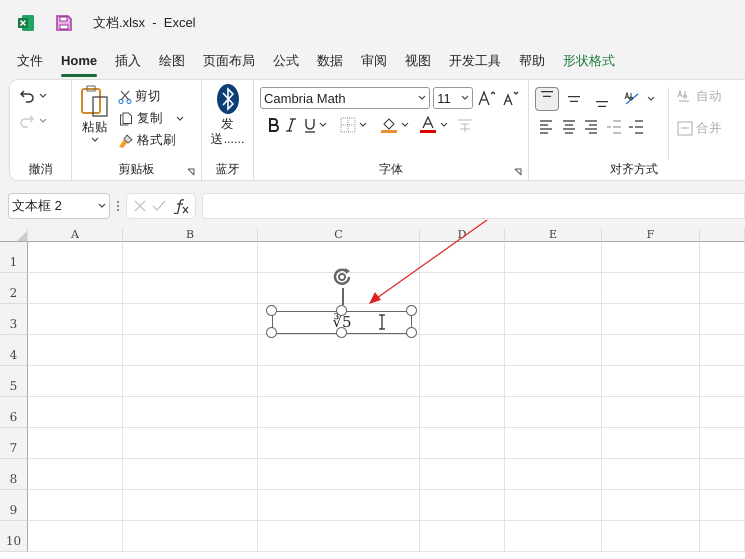  I want to click on row-header: 9, so click(14, 505).